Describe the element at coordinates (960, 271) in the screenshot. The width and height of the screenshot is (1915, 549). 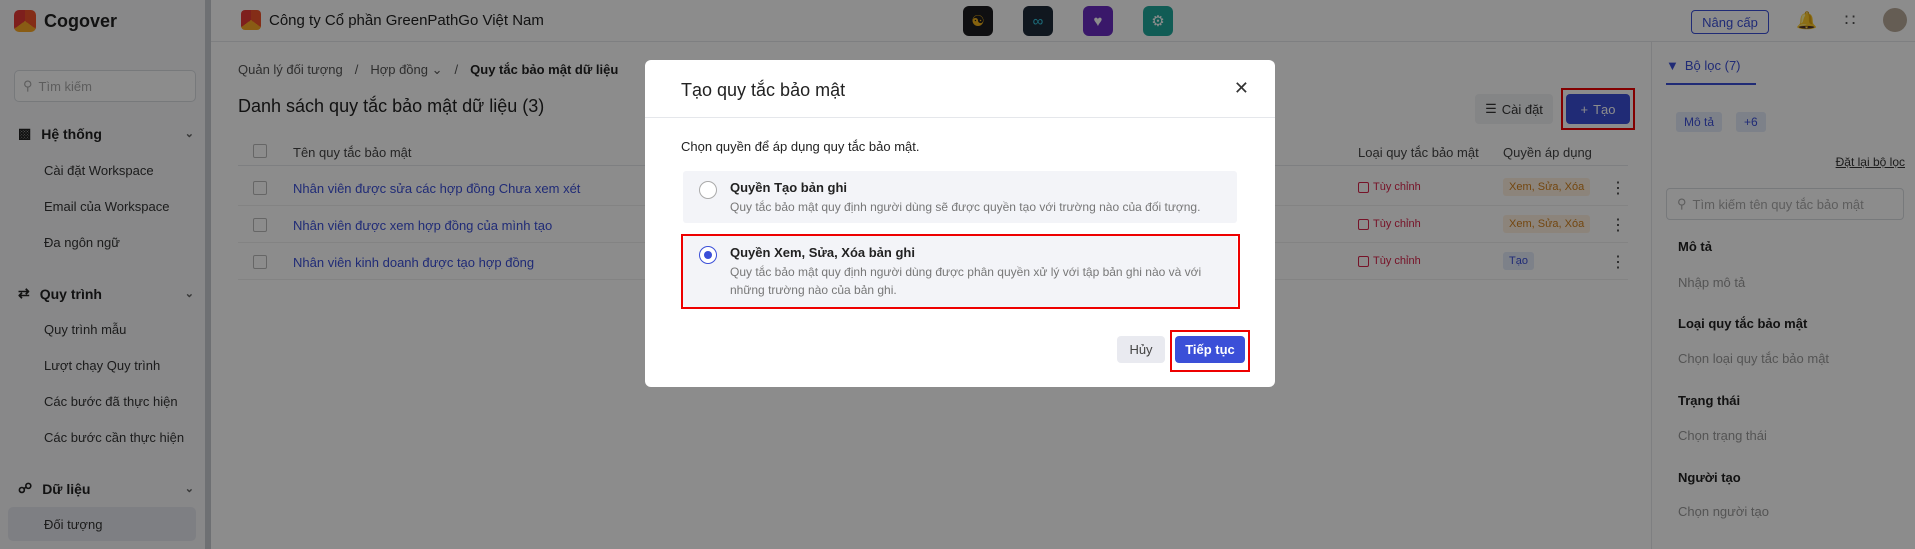
I see `highlight-selected-option` at that location.